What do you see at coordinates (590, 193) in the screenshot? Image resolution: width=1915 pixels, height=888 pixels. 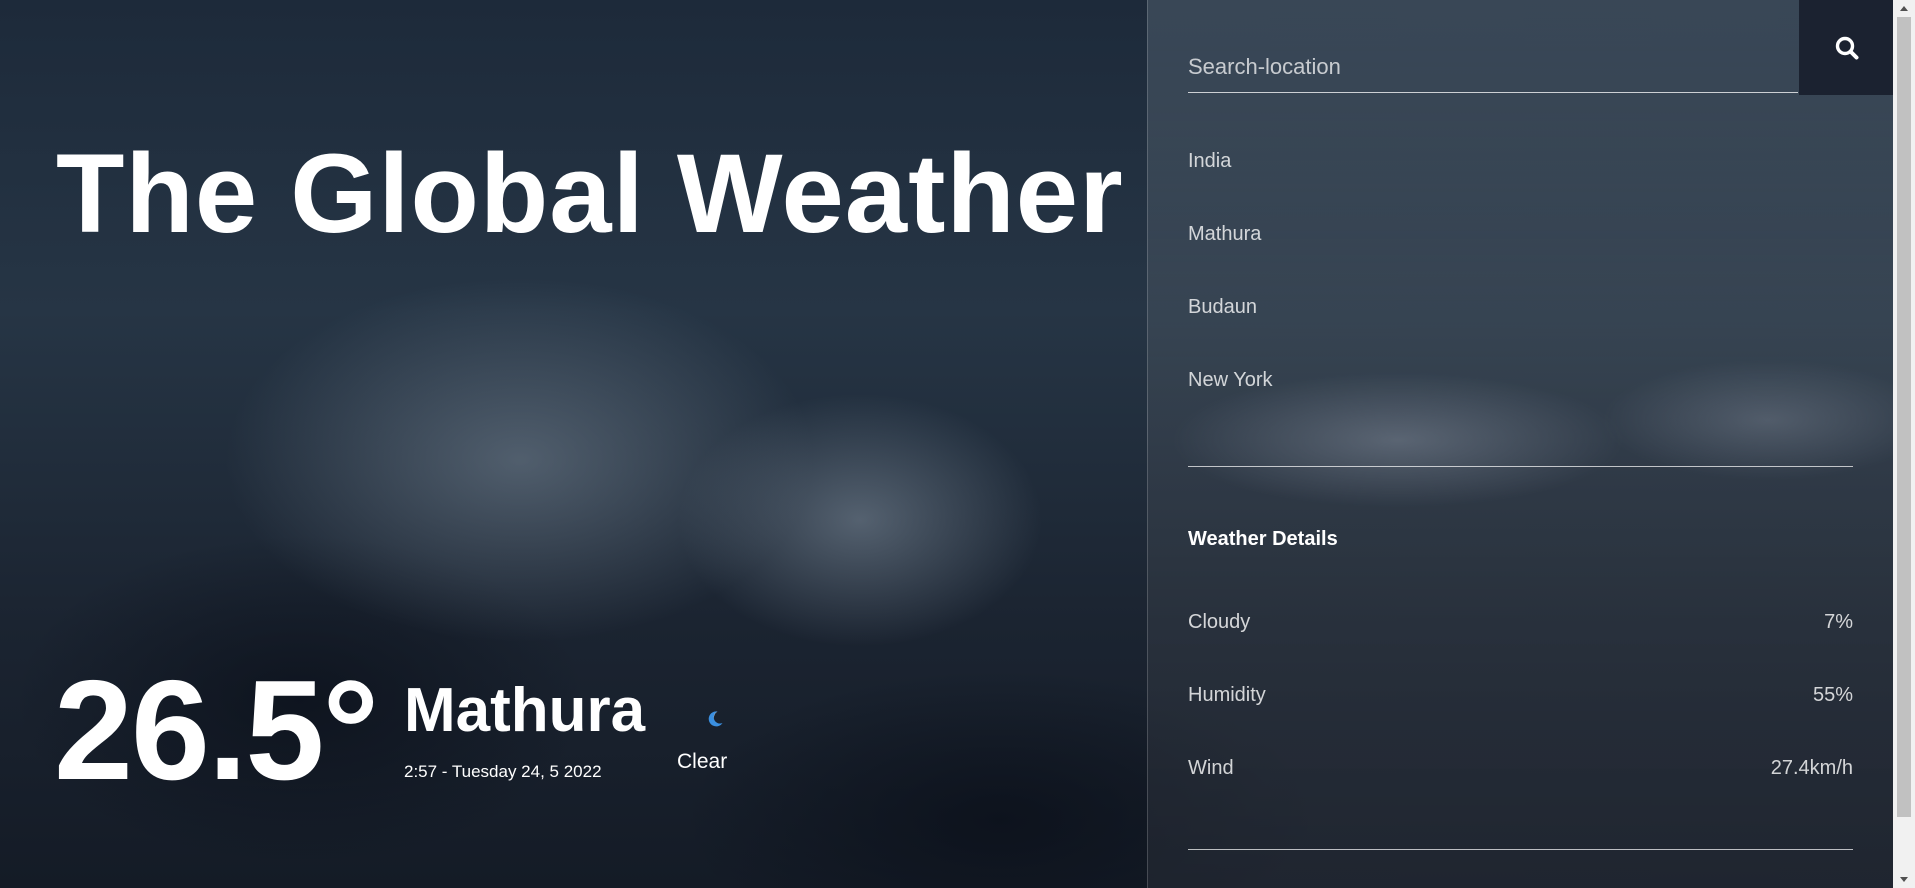 I see `app-title: The Global Weather` at bounding box center [590, 193].